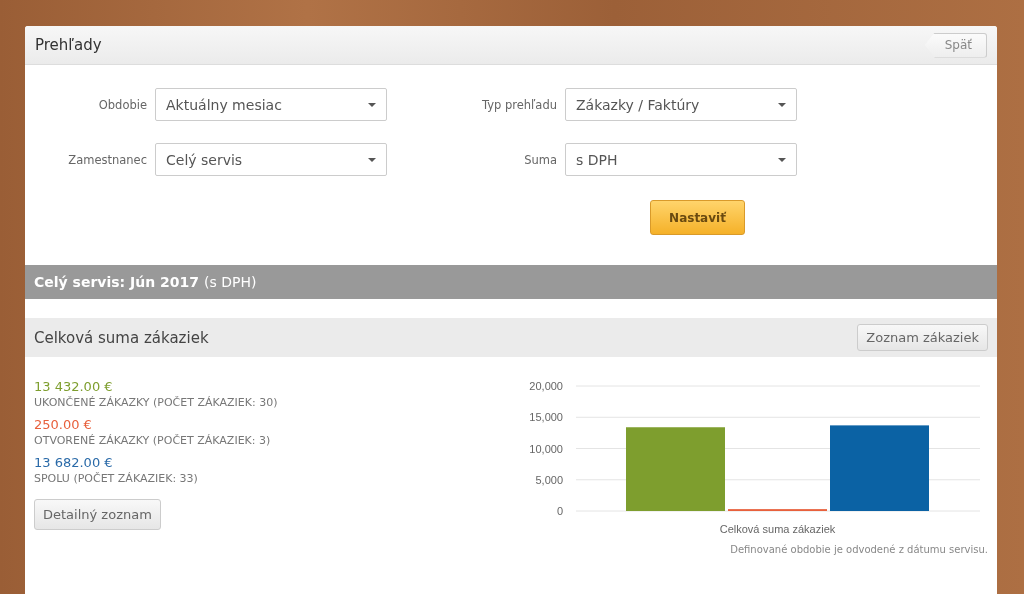  Describe the element at coordinates (546, 417) in the screenshot. I see `axis-label: 15,000` at that location.